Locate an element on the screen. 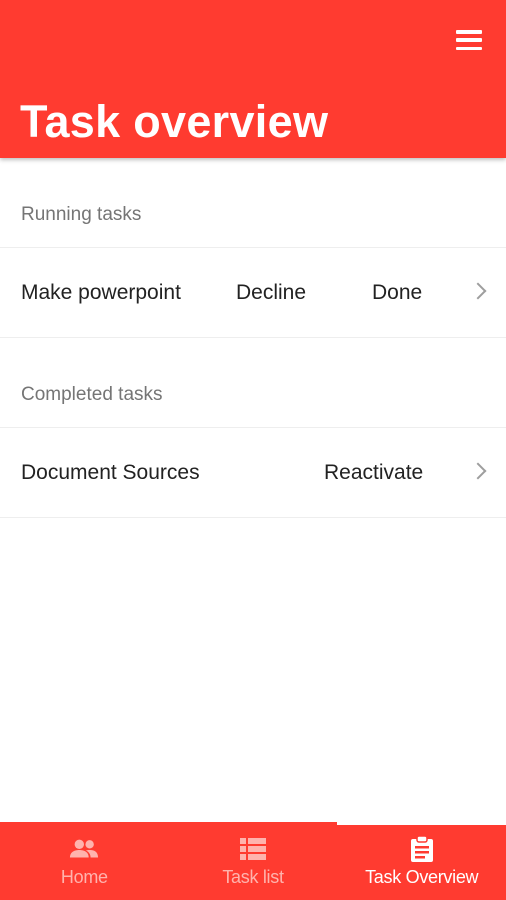  nav-label-task-list: Task list is located at coordinates (253, 877).